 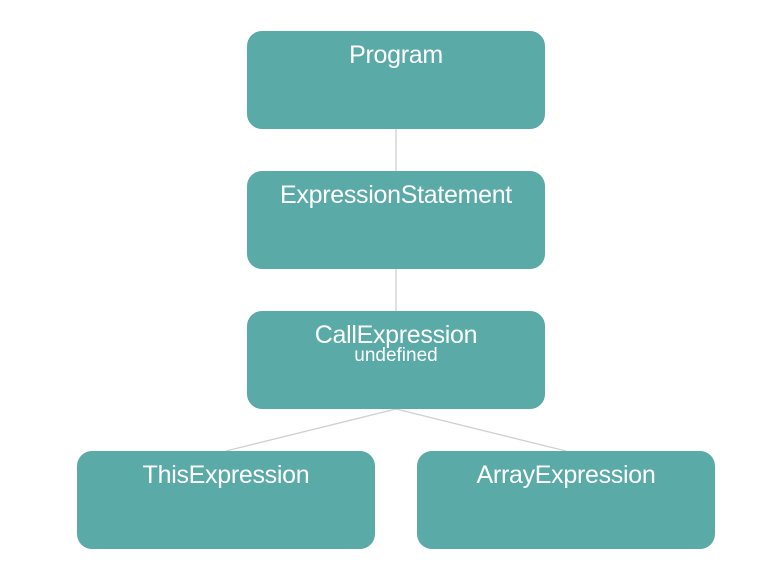 What do you see at coordinates (396, 220) in the screenshot?
I see `node-expression-statement: ExpressionStatement` at bounding box center [396, 220].